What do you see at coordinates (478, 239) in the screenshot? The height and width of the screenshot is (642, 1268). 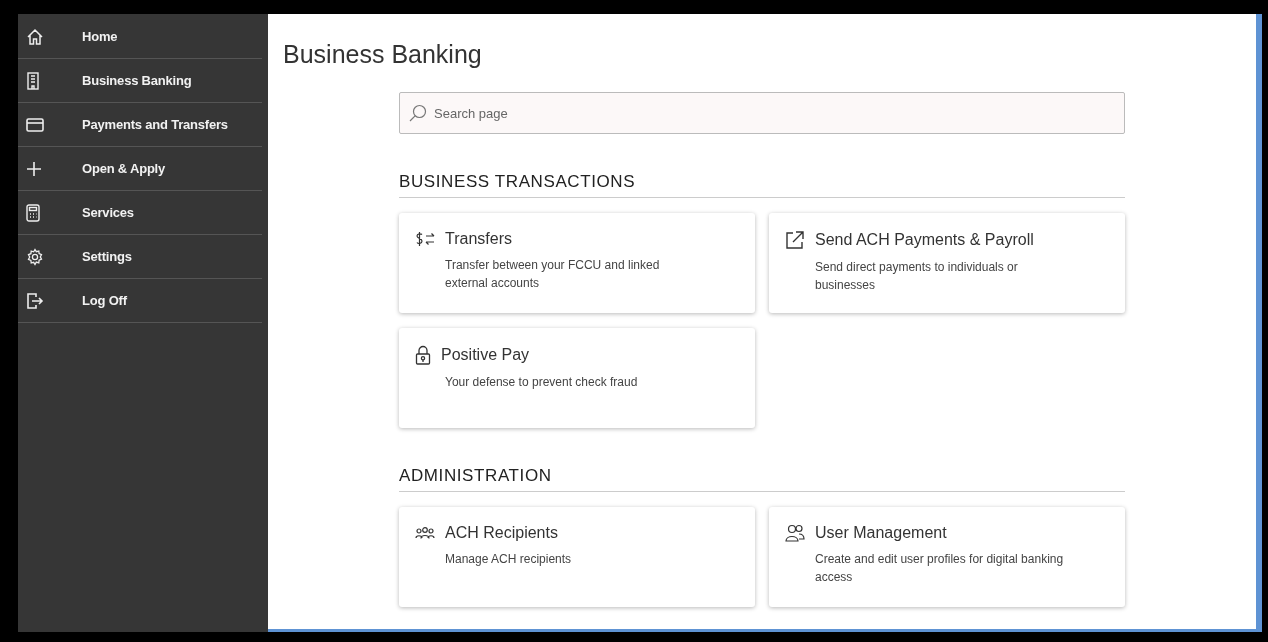 I see `card-title: Transfers` at bounding box center [478, 239].